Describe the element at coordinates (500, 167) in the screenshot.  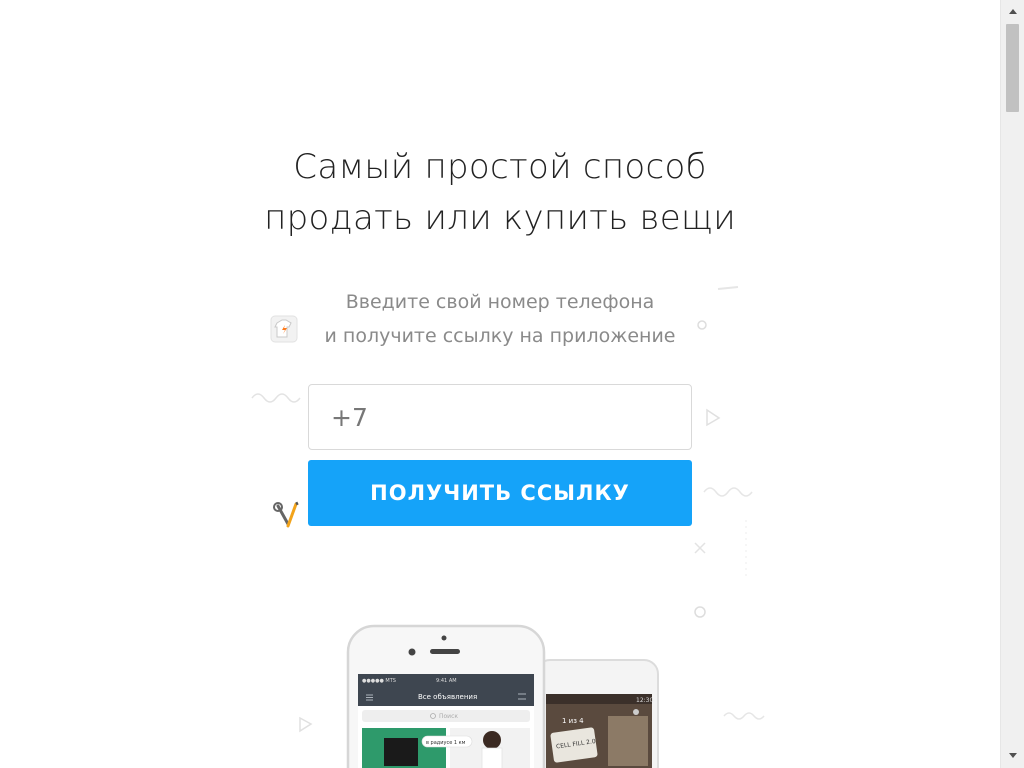
I see `page-title-line-1: Самый простой способ` at that location.